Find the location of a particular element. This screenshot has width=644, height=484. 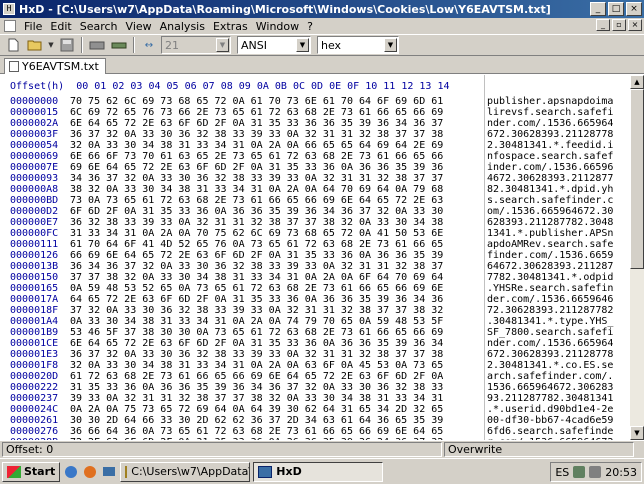

menu-help: ? is located at coordinates (310, 26).